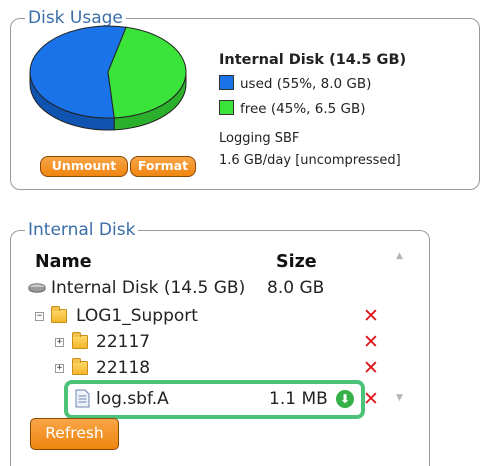 The width and height of the screenshot is (483, 466). I want to click on tree-row-disk: Internal Disk (14.5 GB) 8.0 GB, so click(195, 288).